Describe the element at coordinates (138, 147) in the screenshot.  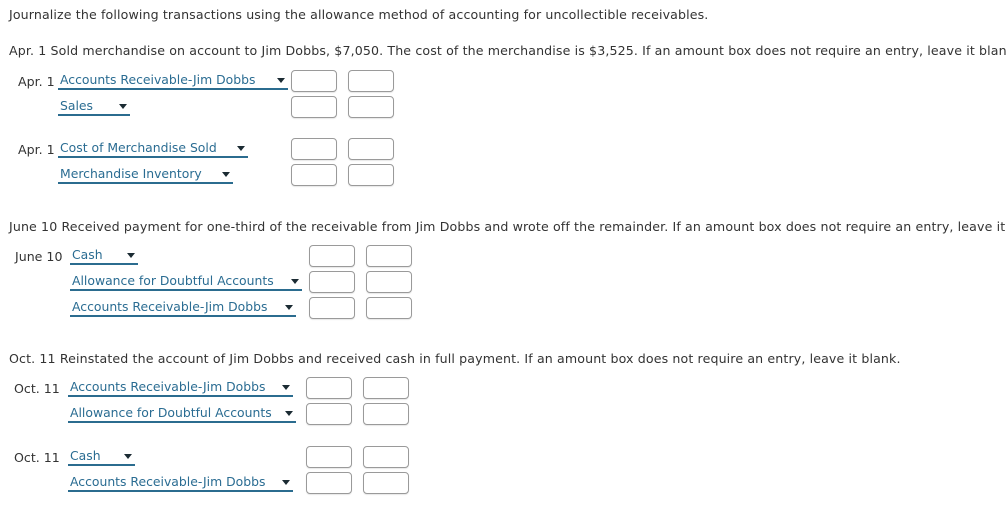
I see `account-select-label: Cost of Merchandise Sold` at that location.